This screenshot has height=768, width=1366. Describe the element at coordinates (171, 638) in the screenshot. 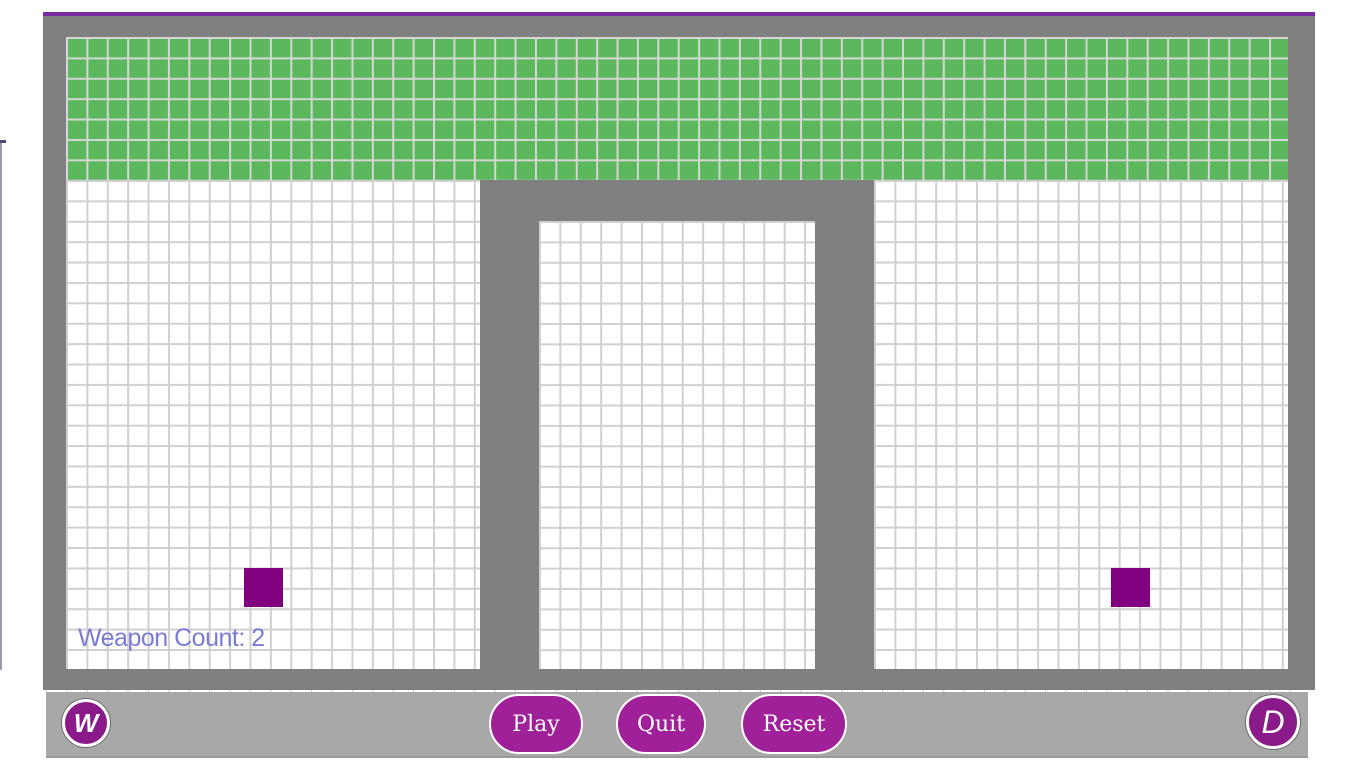

I see `weapon-count-text: Weapon Count: 2` at that location.